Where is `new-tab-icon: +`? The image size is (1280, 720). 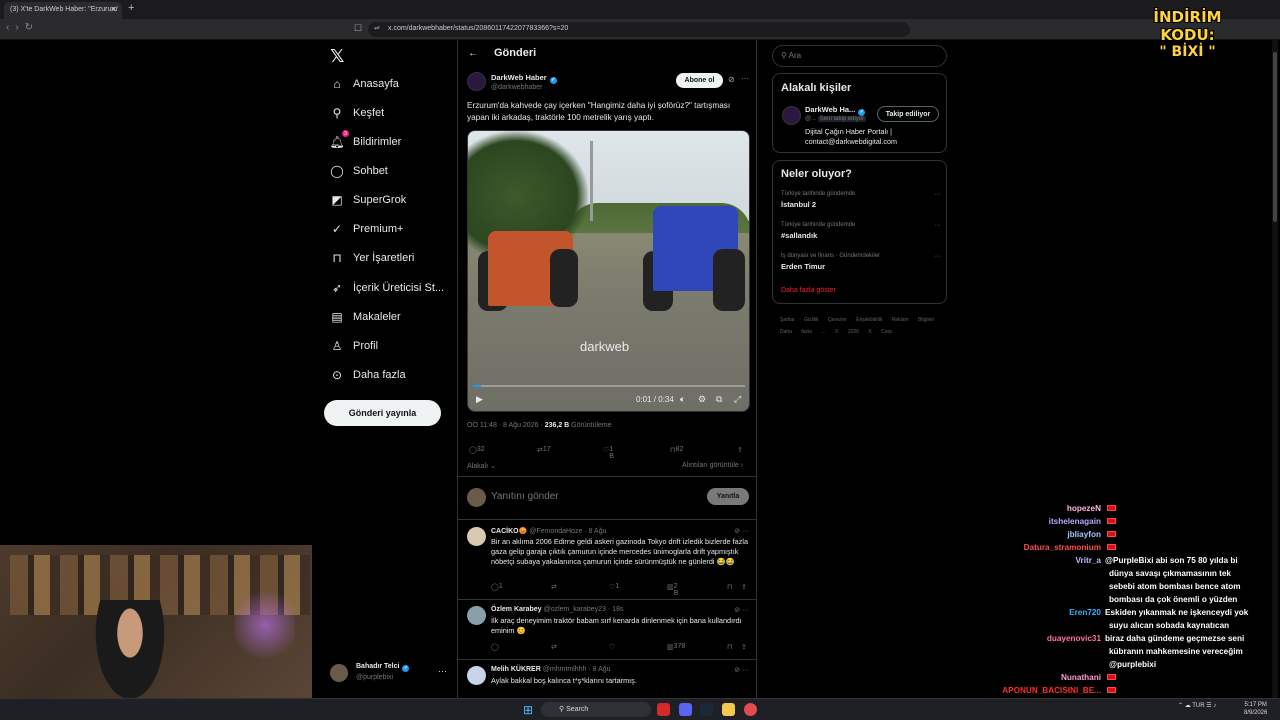 new-tab-icon: + is located at coordinates (131, 8).